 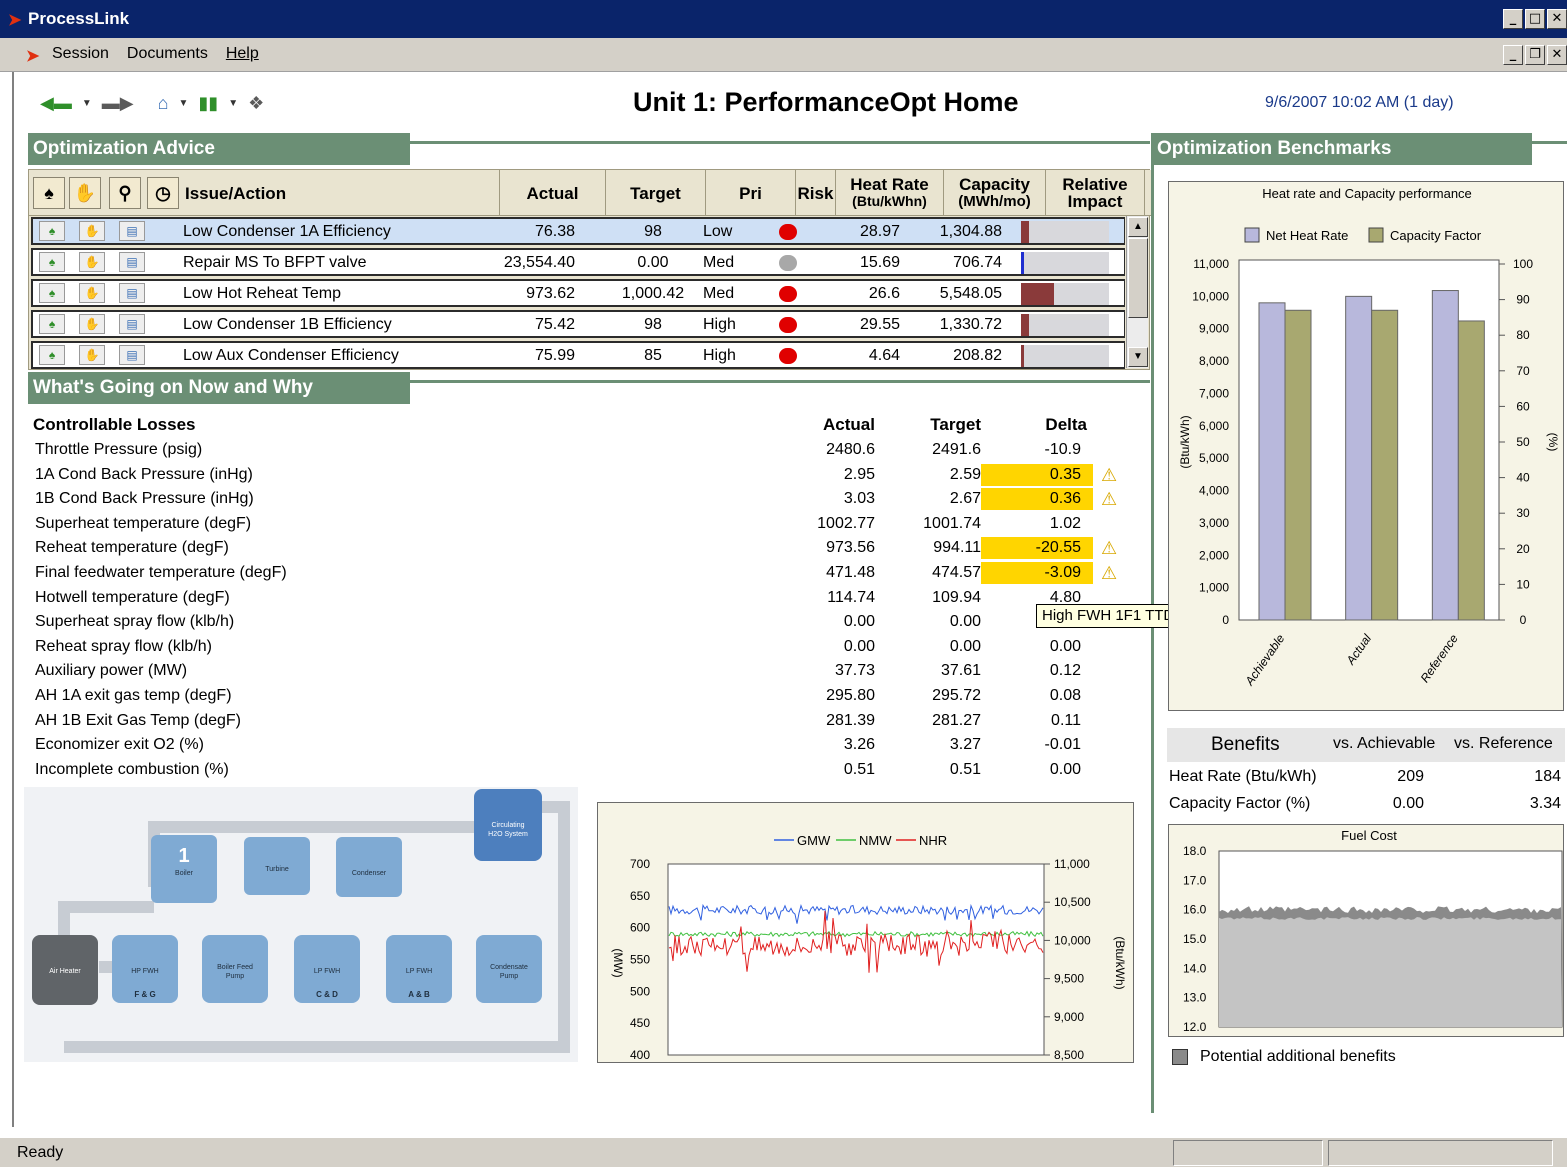 I want to click on losses-label: Final feedwater temperature (degF), so click(x=161, y=572).